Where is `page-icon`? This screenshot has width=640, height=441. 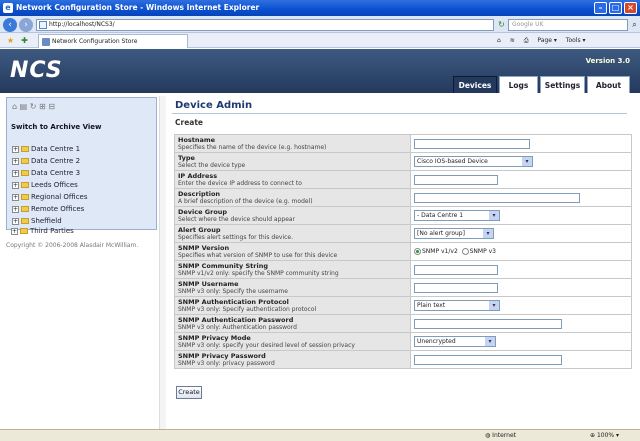 page-icon is located at coordinates (43, 25).